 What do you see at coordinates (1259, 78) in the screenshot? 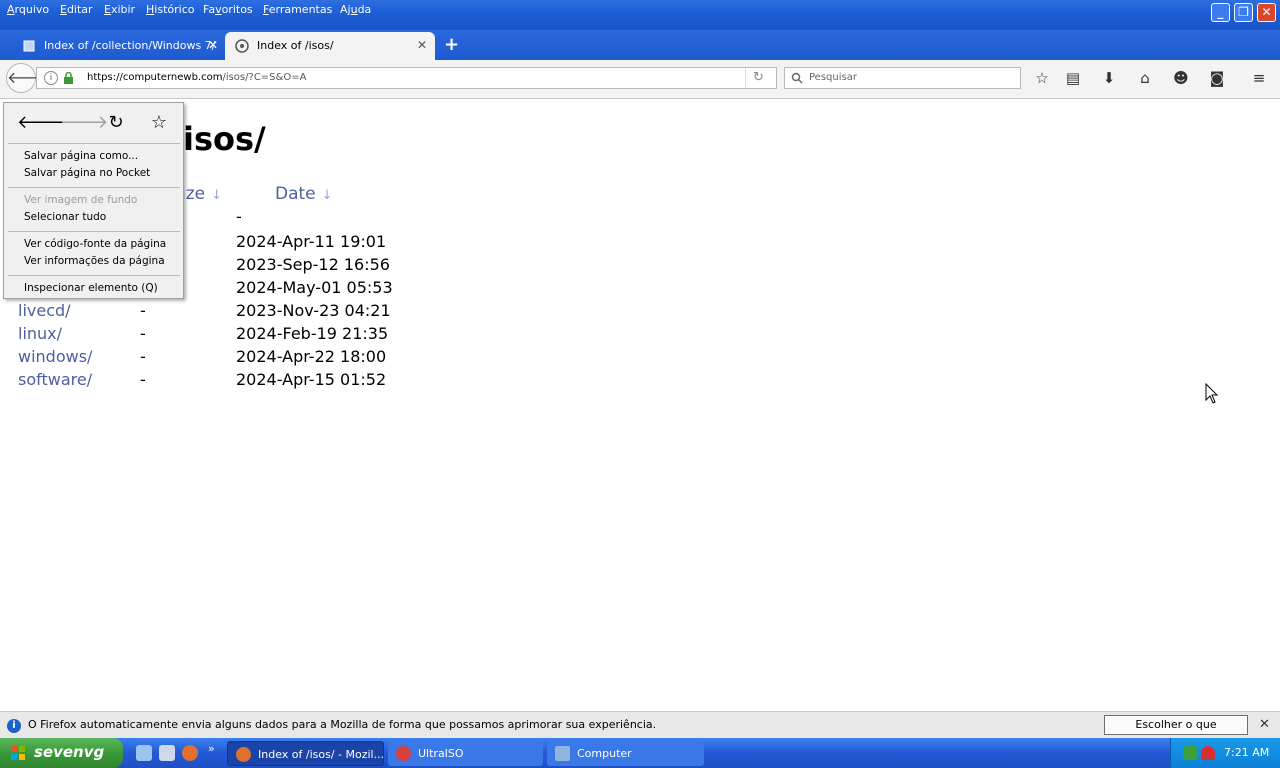
I see `hamburger-menu-icon: ≡` at bounding box center [1259, 78].